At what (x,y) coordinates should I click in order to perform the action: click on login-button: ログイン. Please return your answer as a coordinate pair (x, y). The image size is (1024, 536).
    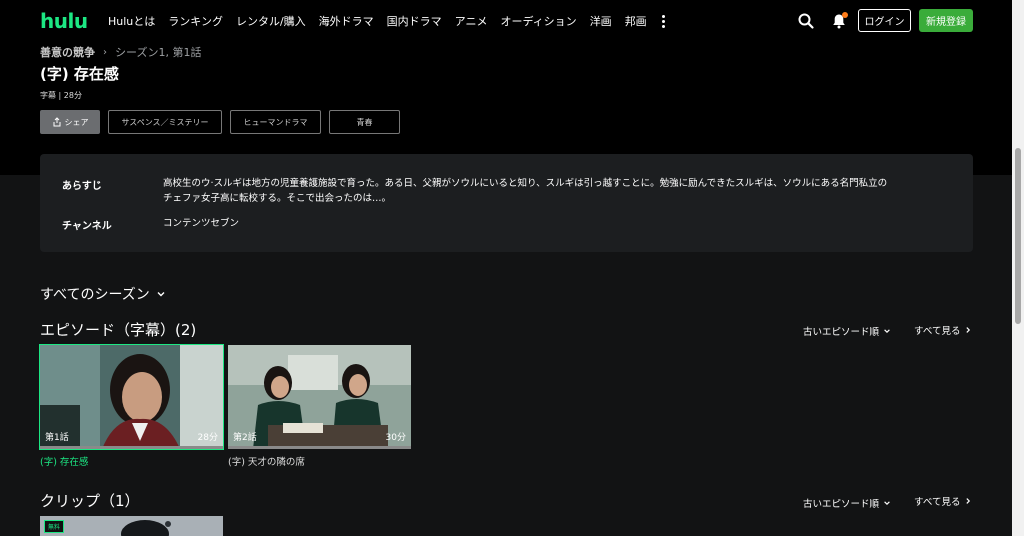
    Looking at the image, I should click on (884, 20).